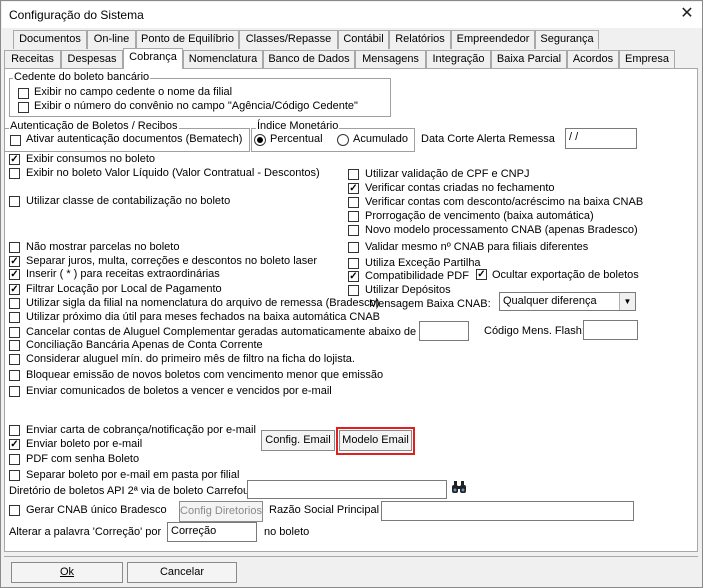 This screenshot has width=703, height=588. What do you see at coordinates (14, 261) in the screenshot?
I see `separar-juros-checkbox: ✓` at bounding box center [14, 261].